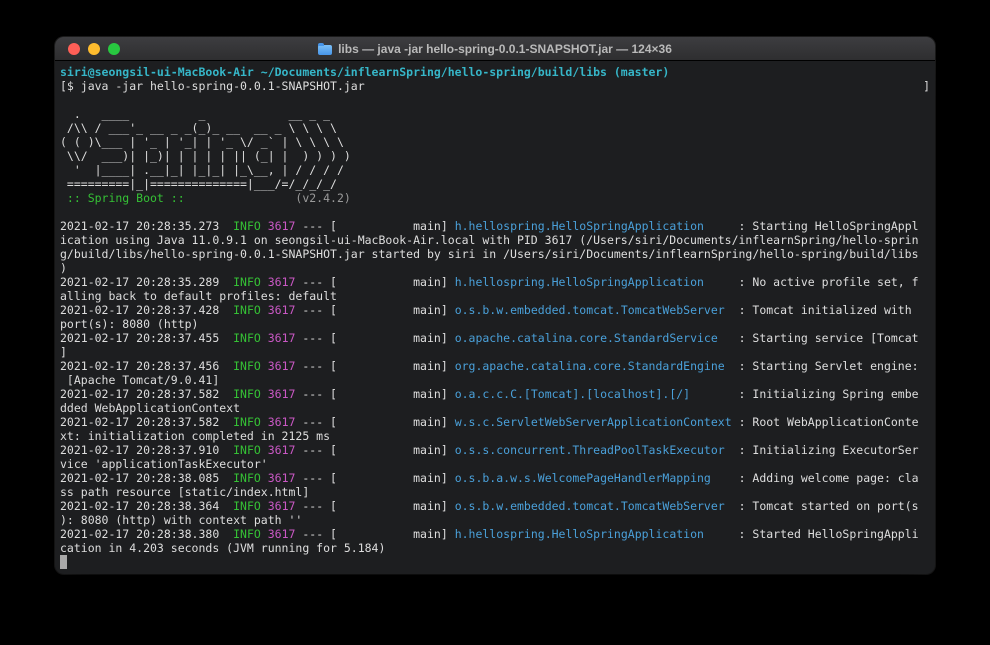  What do you see at coordinates (122, 198) in the screenshot?
I see `terminal-text-segment: :: Spring Boot ::` at bounding box center [122, 198].